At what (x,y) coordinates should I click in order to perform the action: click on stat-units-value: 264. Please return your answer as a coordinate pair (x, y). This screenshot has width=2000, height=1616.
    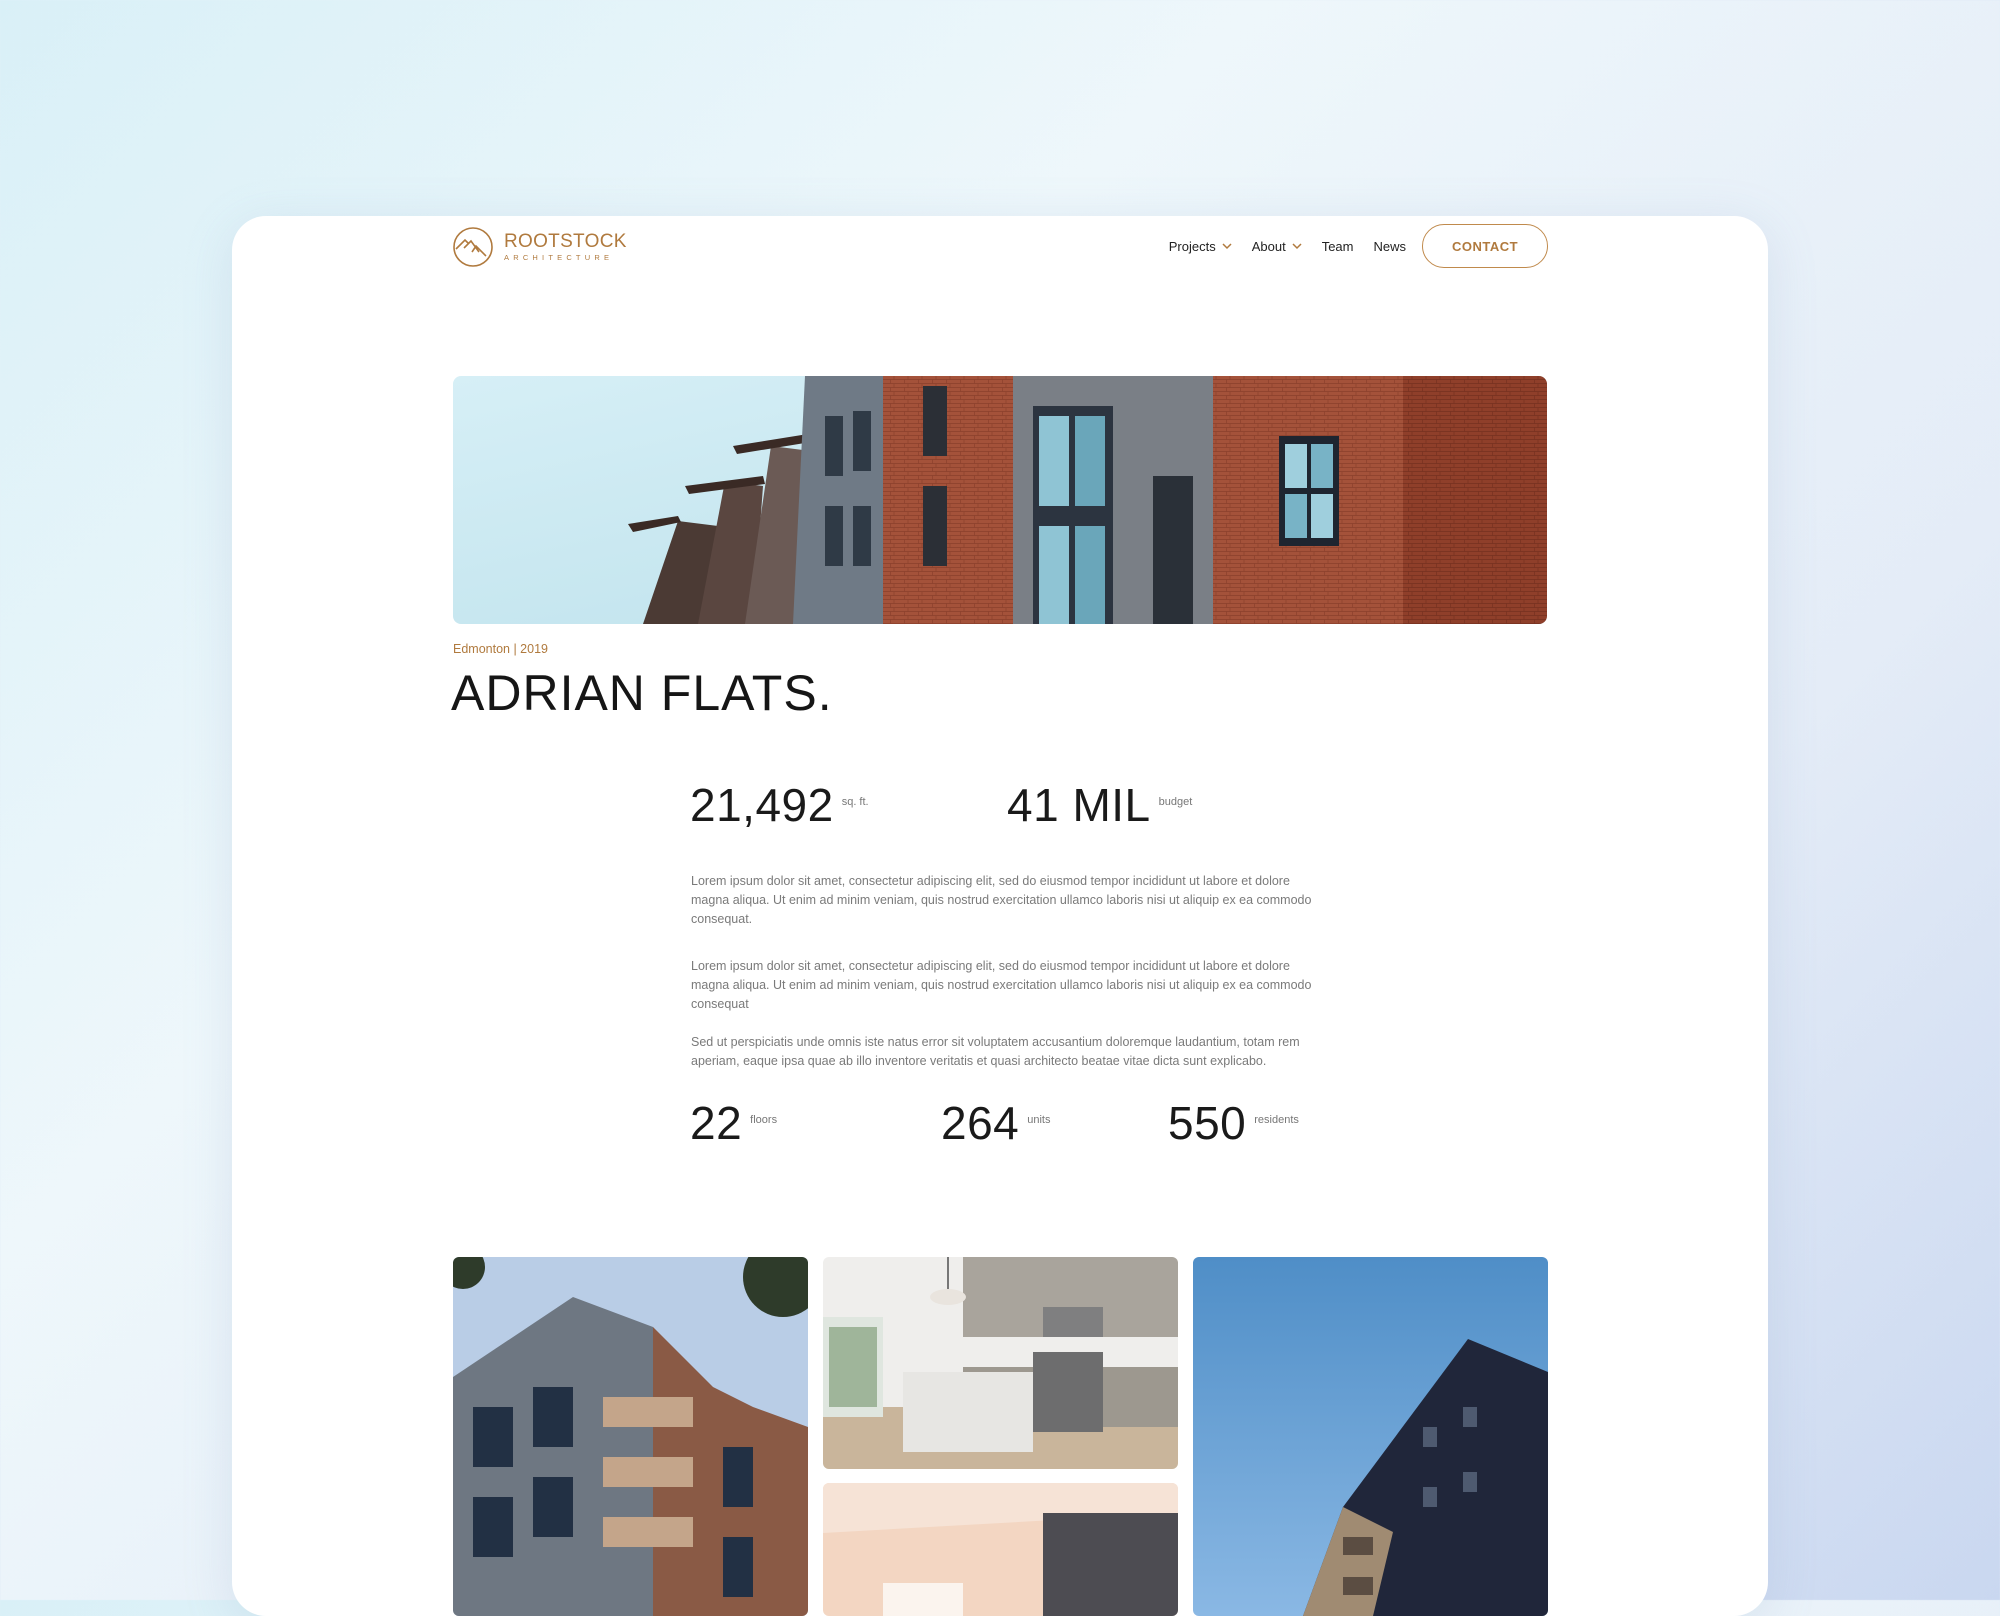
    Looking at the image, I should click on (980, 1123).